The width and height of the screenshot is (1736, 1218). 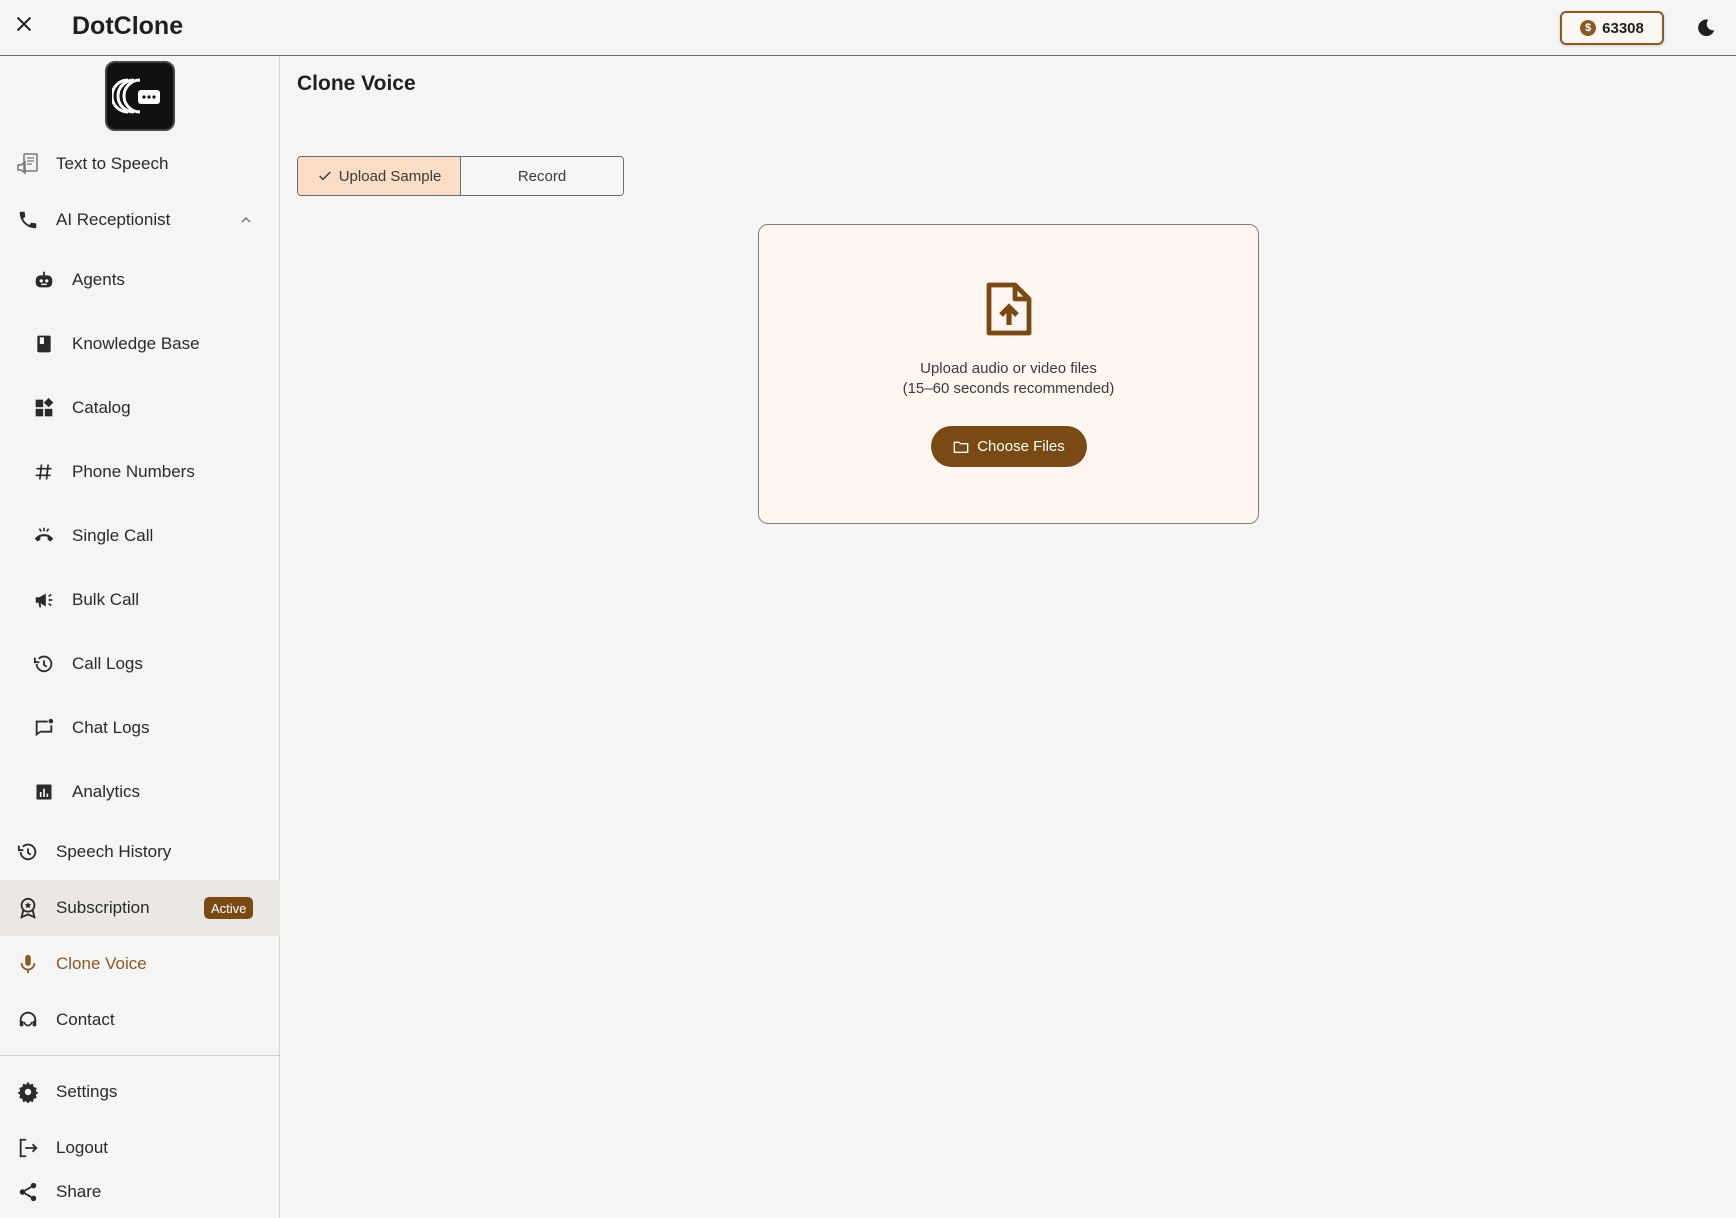 I want to click on megaphone-icon, so click(x=44, y=600).